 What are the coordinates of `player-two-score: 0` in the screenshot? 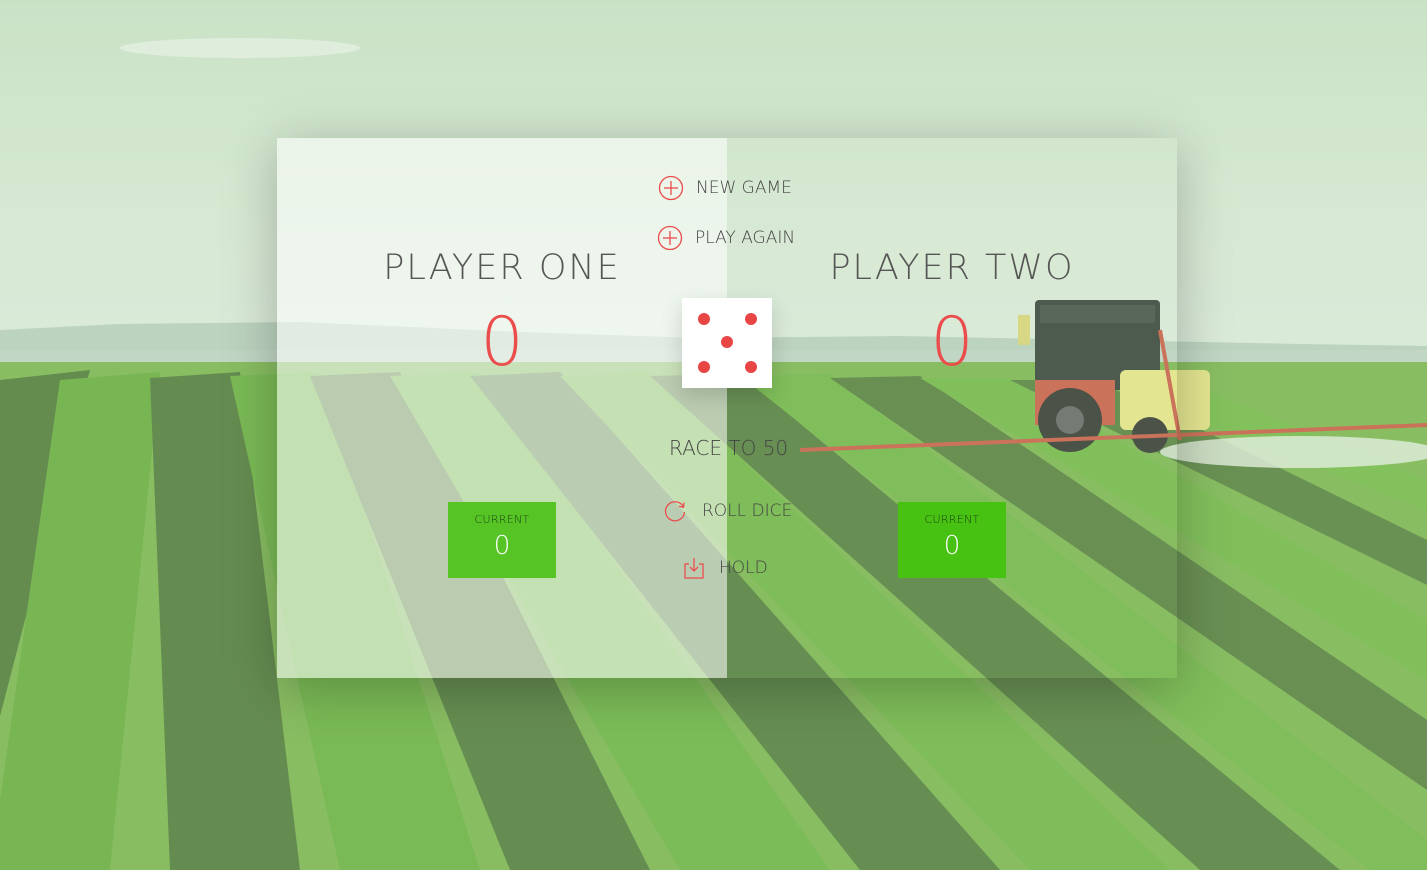 It's located at (952, 342).